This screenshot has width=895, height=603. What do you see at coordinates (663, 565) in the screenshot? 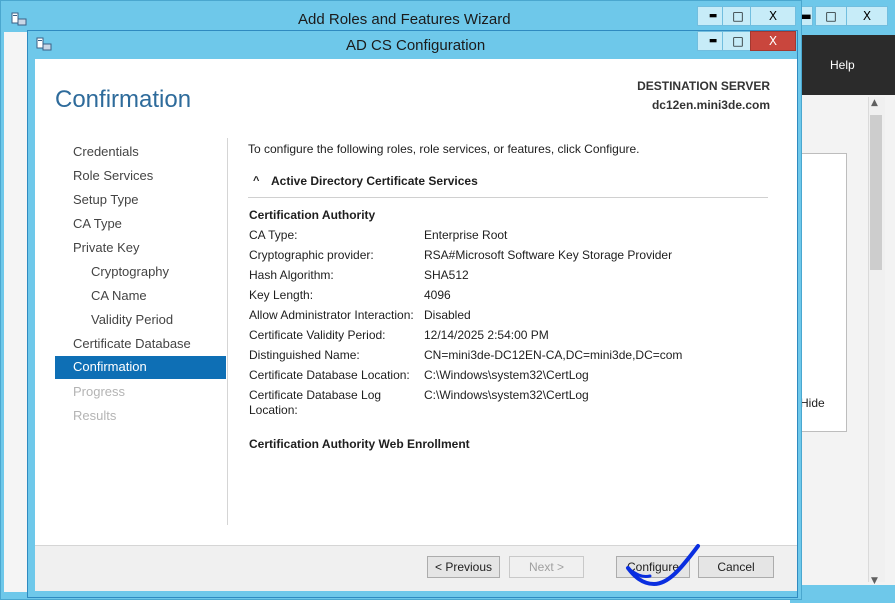
I see `checkmark-annotation-icon` at bounding box center [663, 565].